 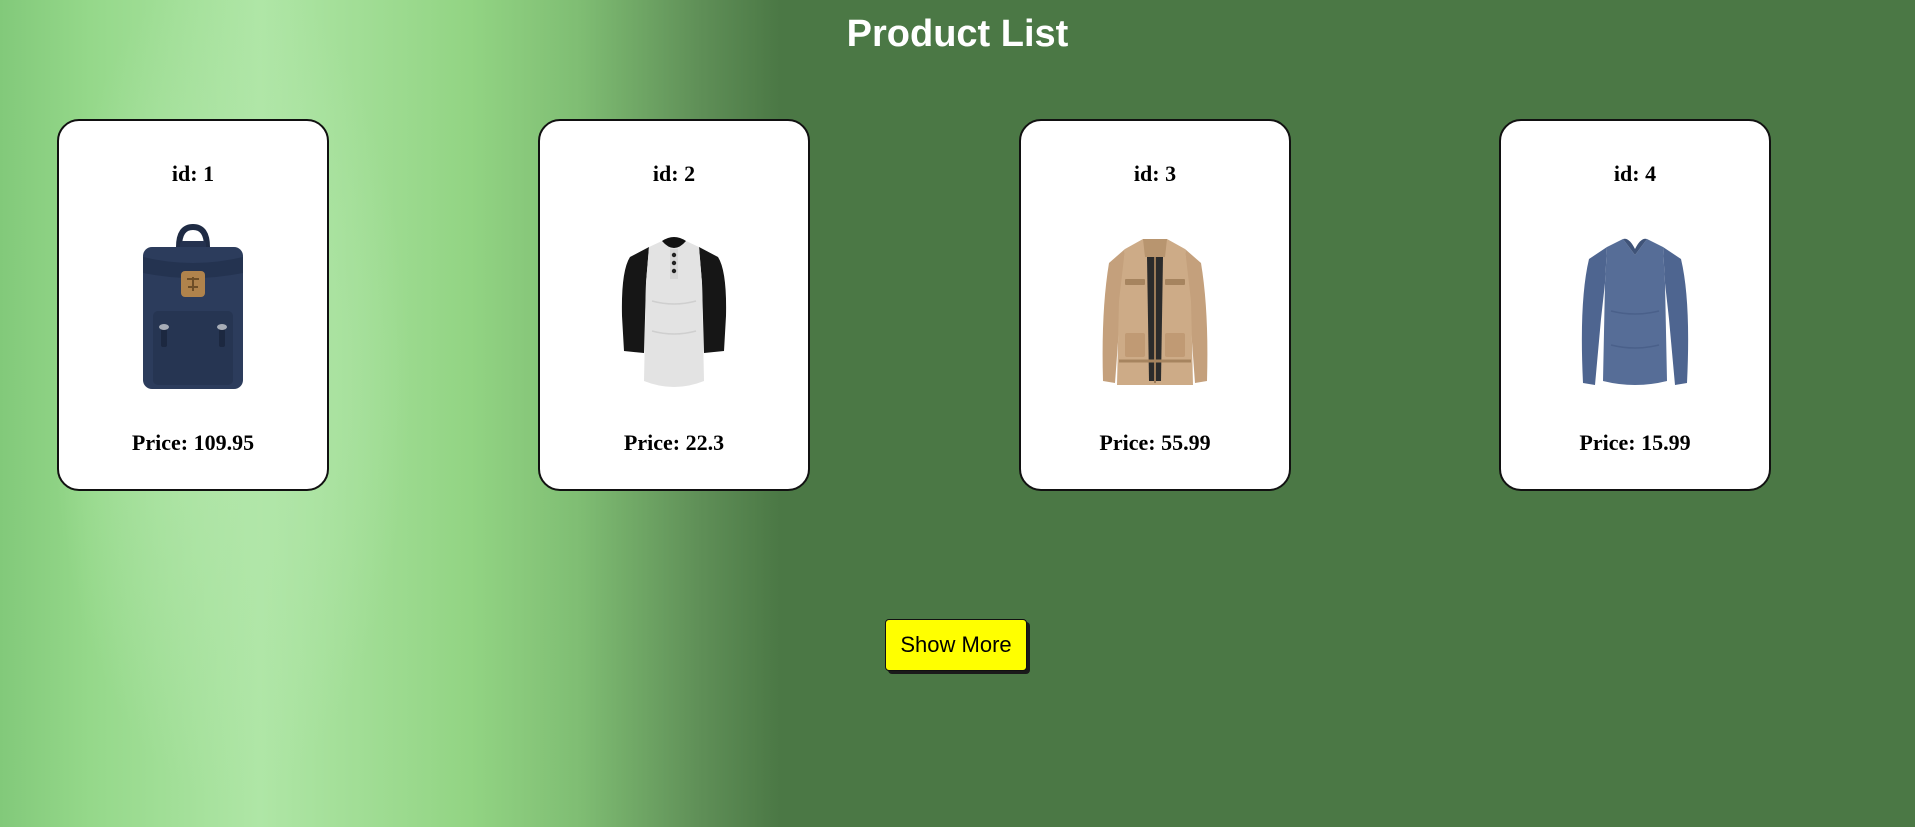 I want to click on product-card: id: 2 Price: 22.3, so click(x=674, y=305).